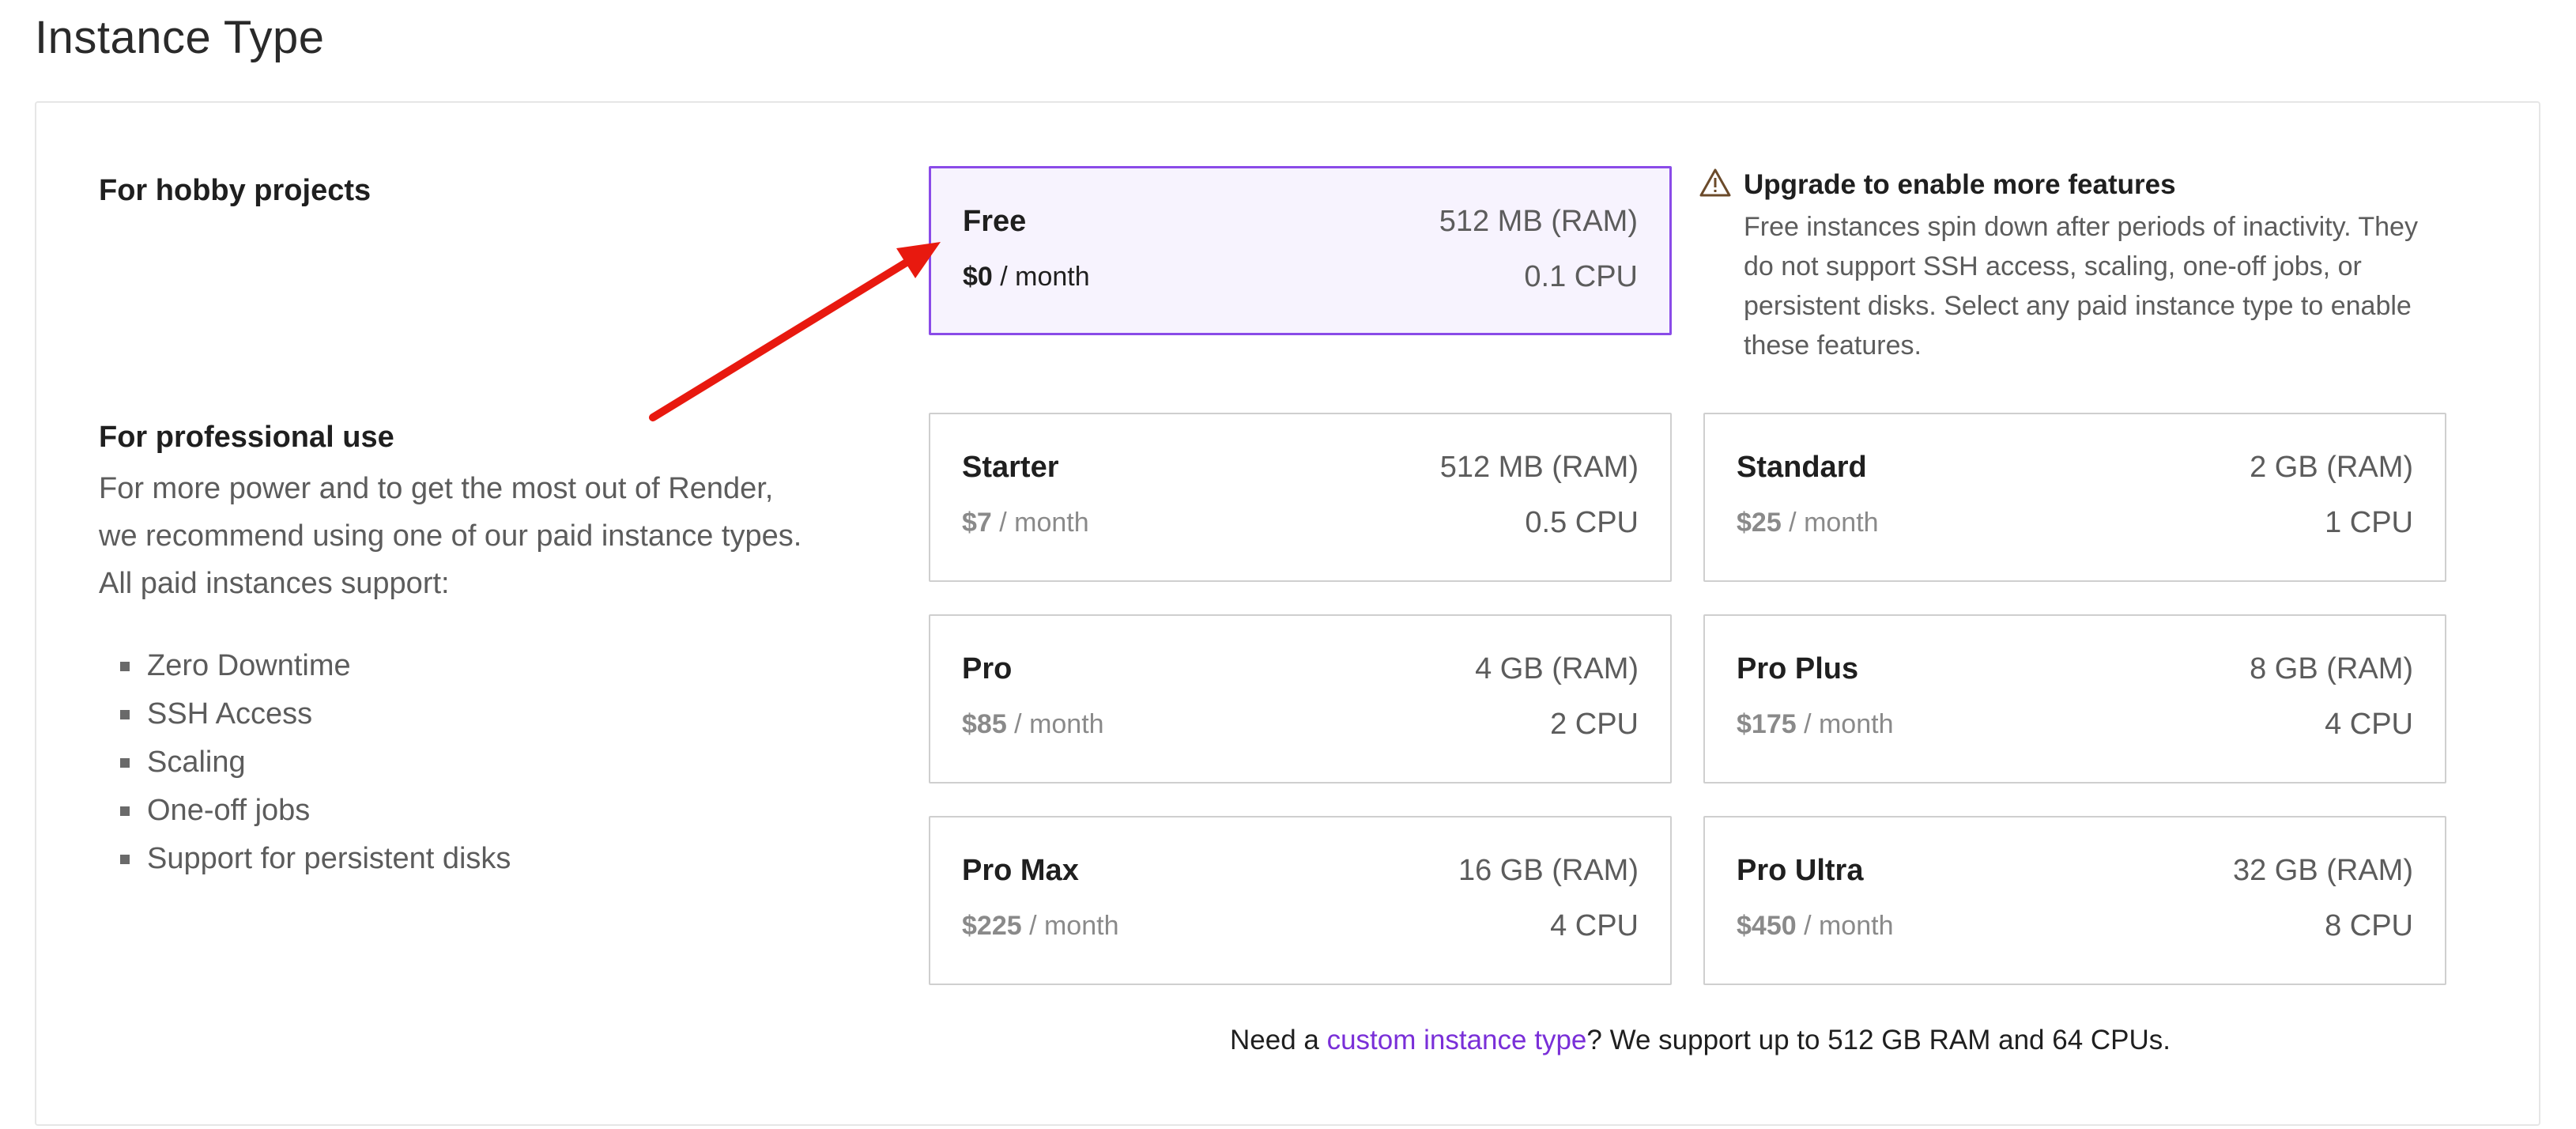 The width and height of the screenshot is (2576, 1129). I want to click on instance-price: $175 / month, so click(1815, 724).